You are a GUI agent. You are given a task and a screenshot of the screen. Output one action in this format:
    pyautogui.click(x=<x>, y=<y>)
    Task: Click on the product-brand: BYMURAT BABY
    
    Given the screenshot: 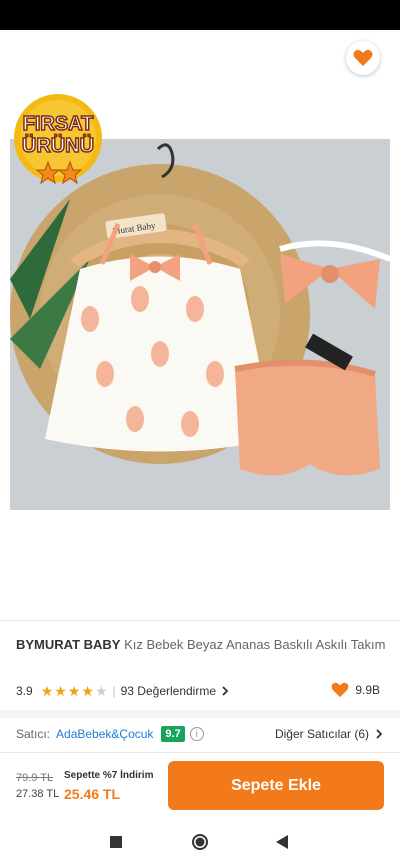 What is the action you would take?
    pyautogui.click(x=68, y=644)
    